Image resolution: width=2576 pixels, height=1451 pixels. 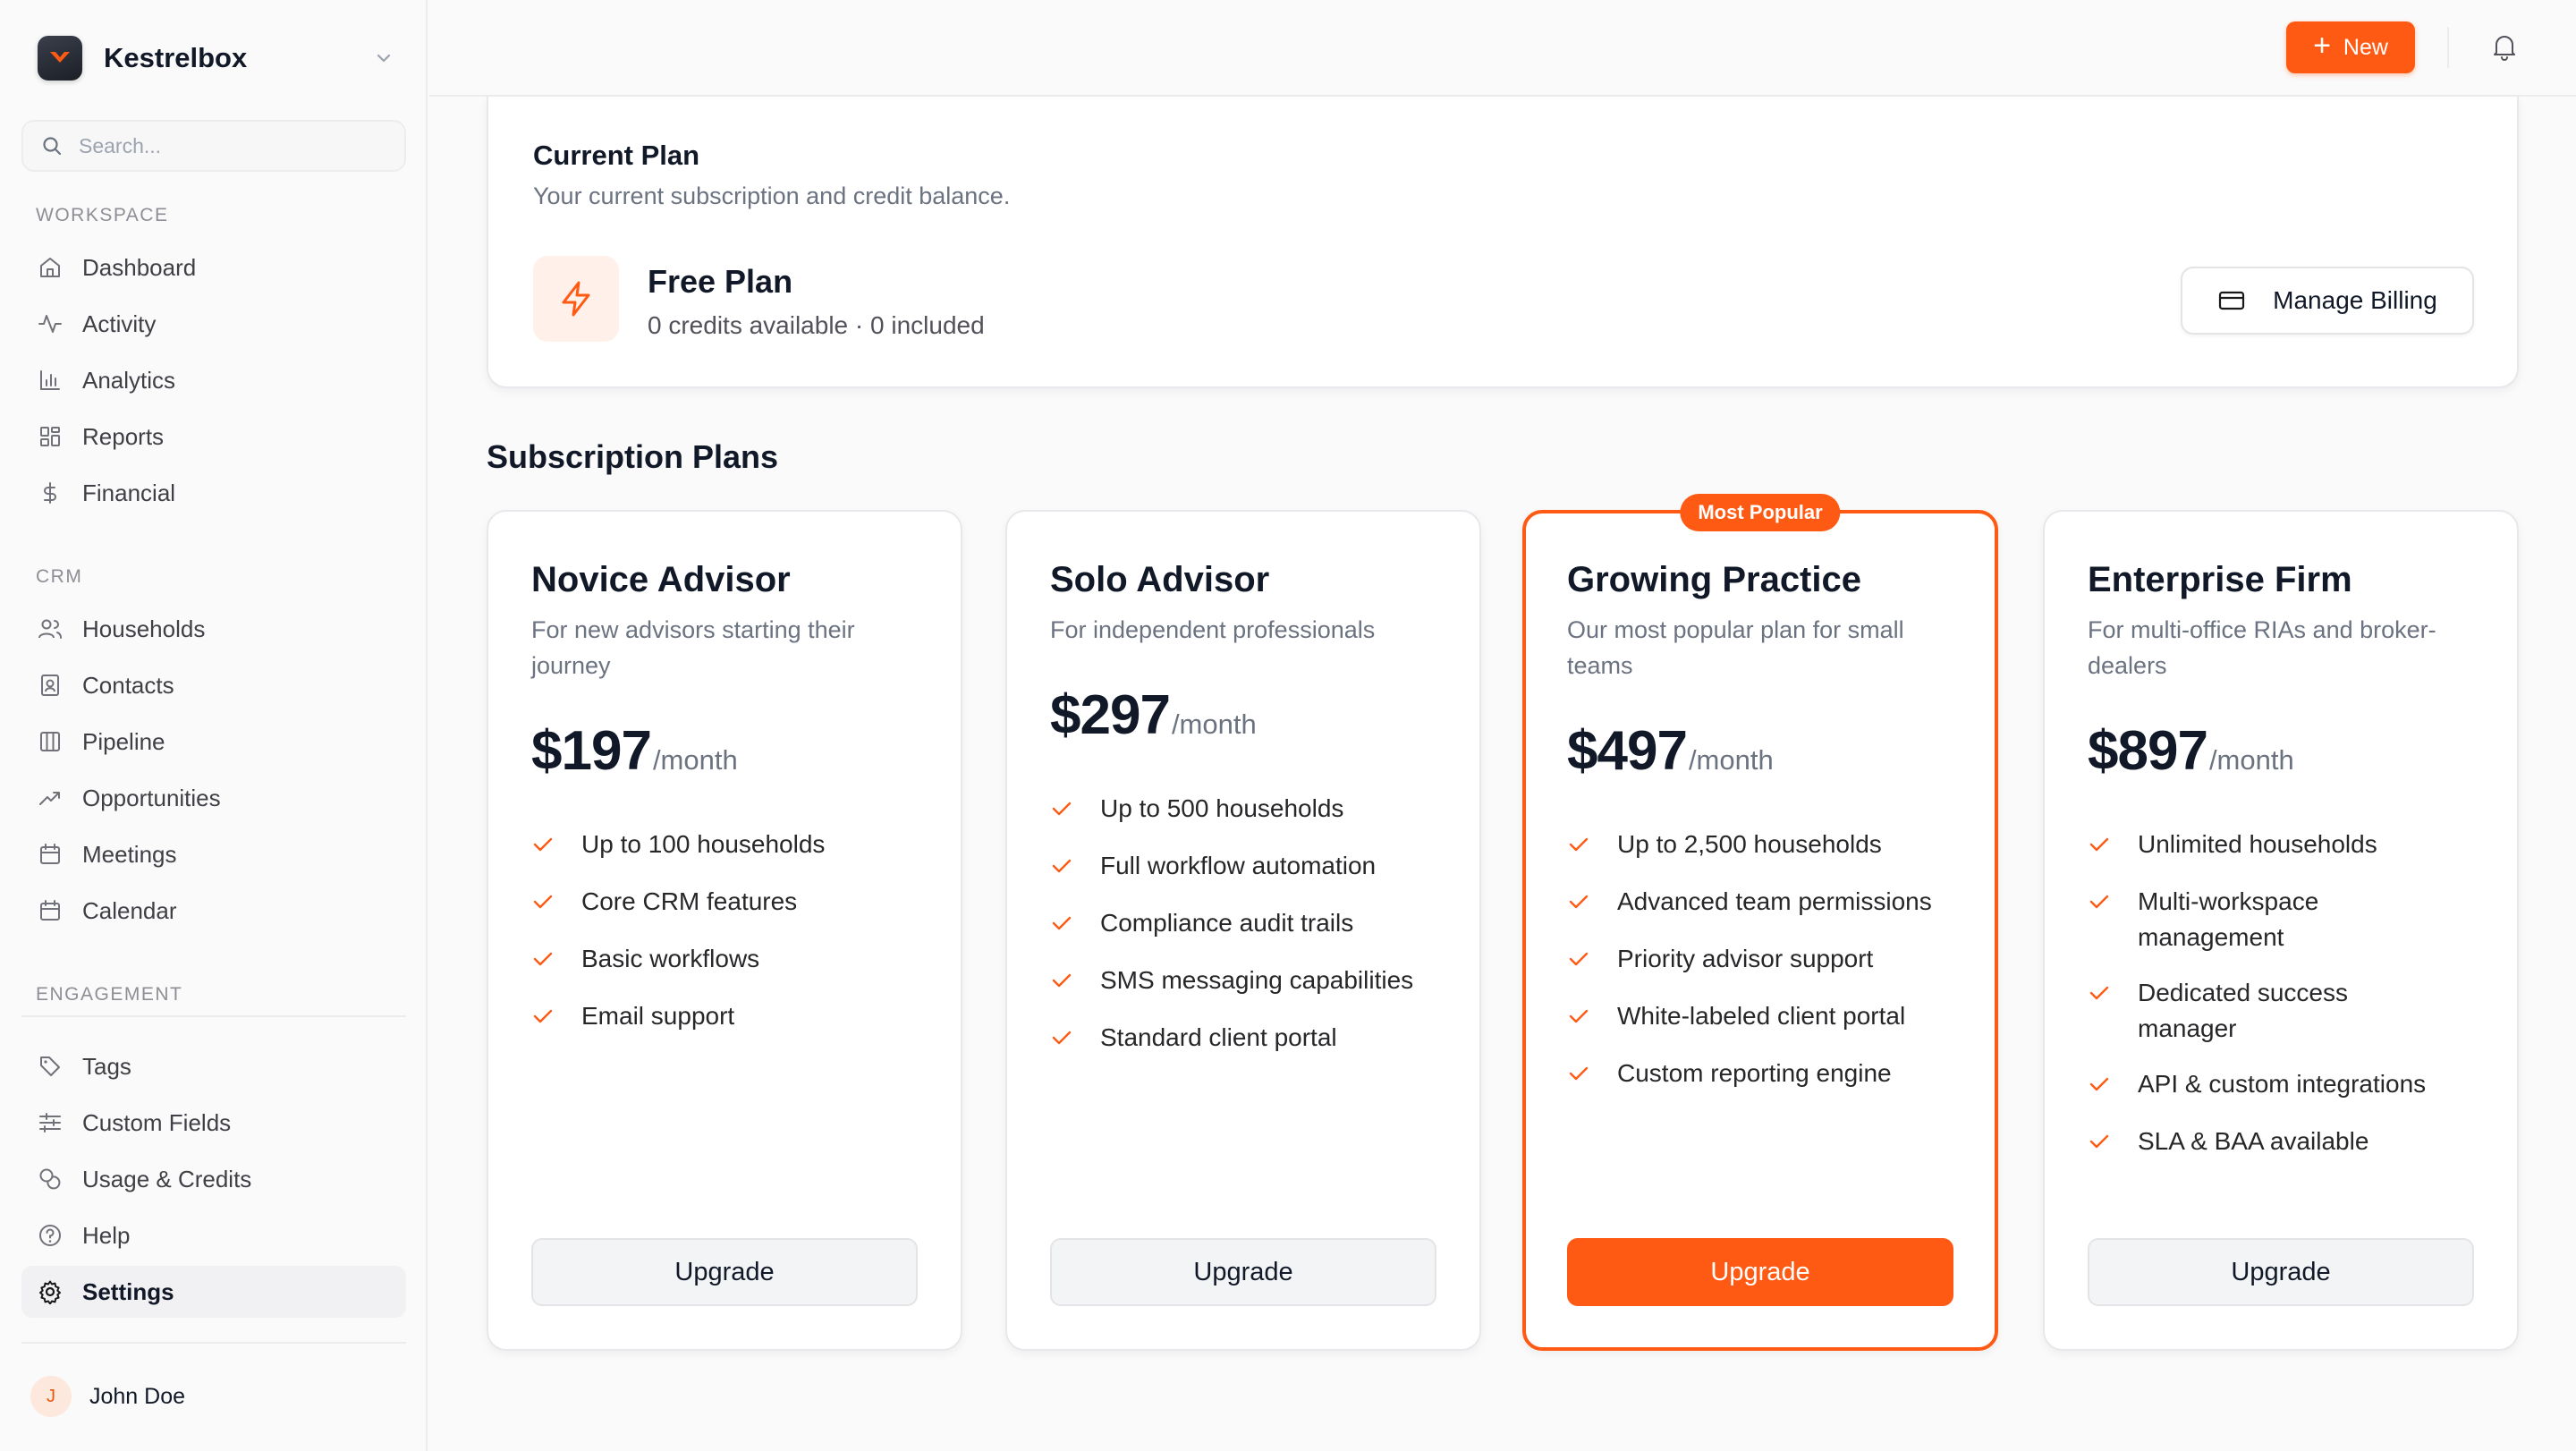 What do you see at coordinates (213, 1066) in the screenshot?
I see `sidebar-item-tags: Tags` at bounding box center [213, 1066].